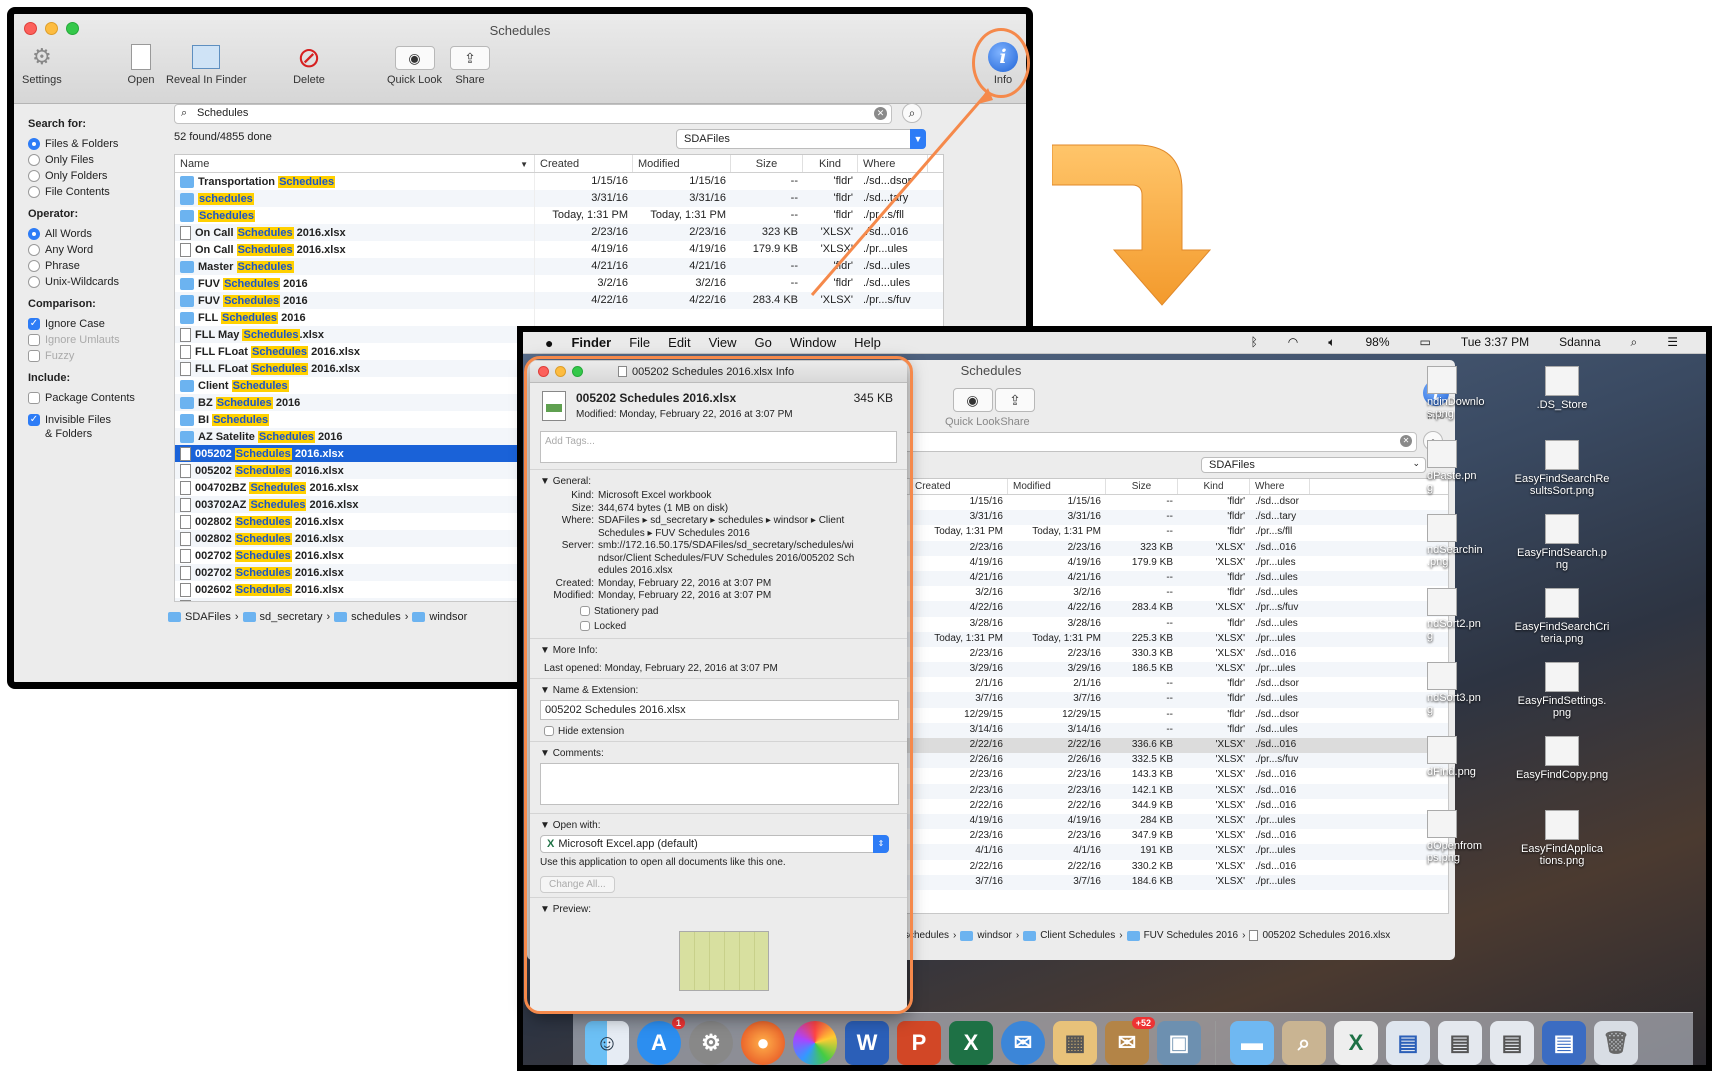 This screenshot has height=1075, width=1717. What do you see at coordinates (42, 63) in the screenshot?
I see `settings-button: ⚙ Settings` at bounding box center [42, 63].